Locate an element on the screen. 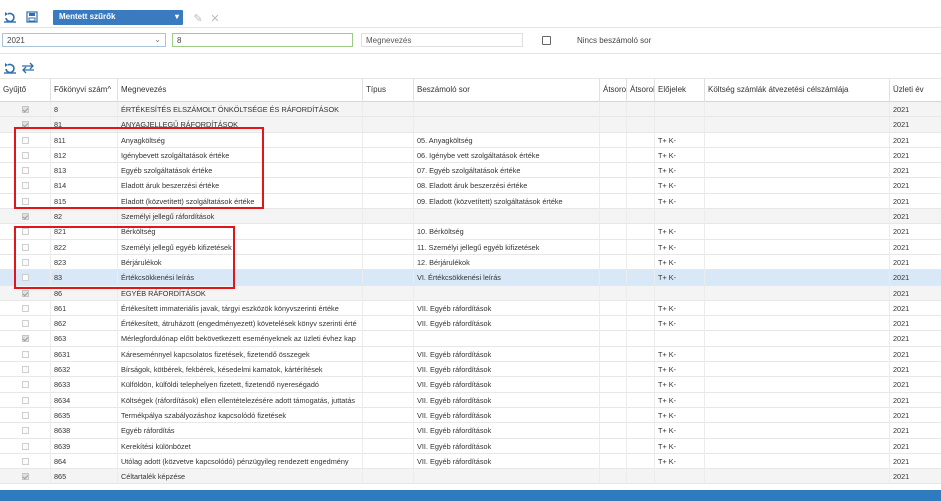 This screenshot has width=941, height=501. report-row-cell: 06. Igénybe vett szolgáltatások értéke is located at coordinates (506, 155).